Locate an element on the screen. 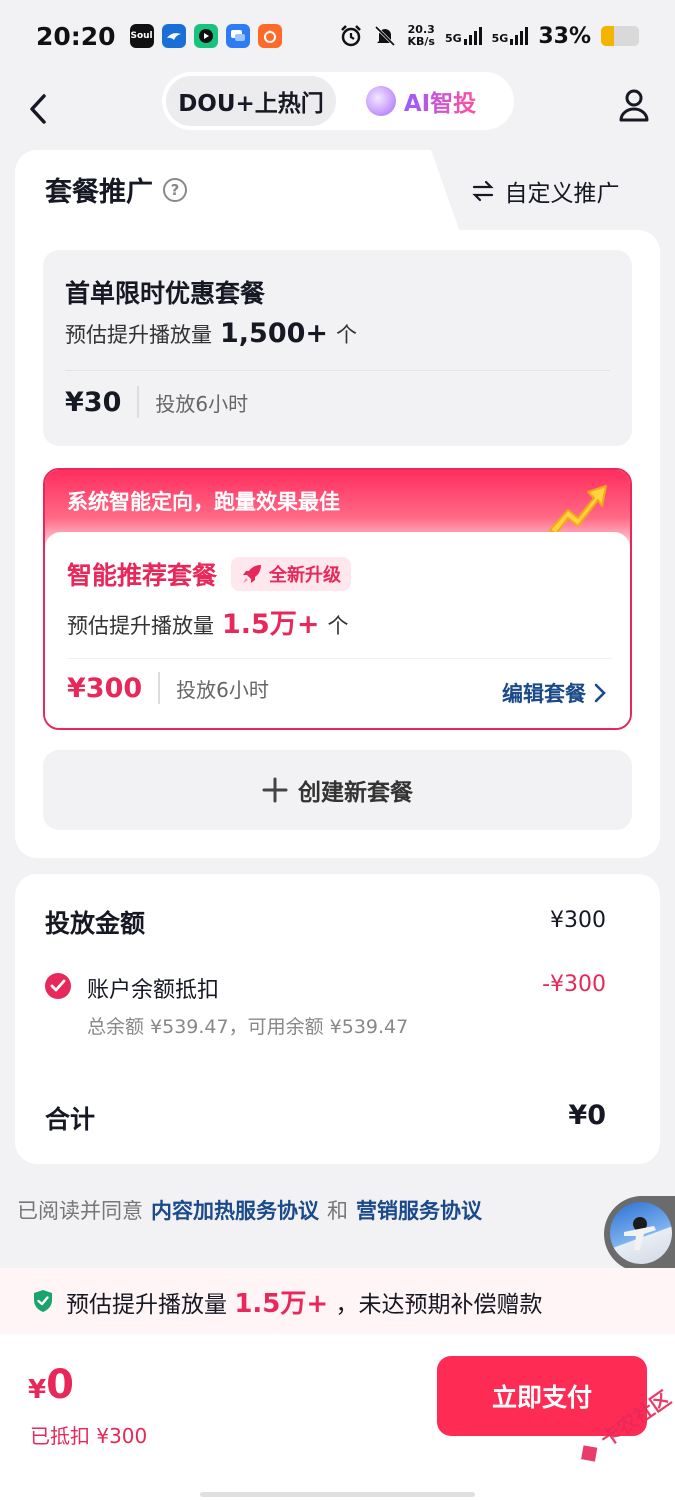 Image resolution: width=675 pixels, height=1500 pixels. person-silhouette-icon is located at coordinates (640, 1233).